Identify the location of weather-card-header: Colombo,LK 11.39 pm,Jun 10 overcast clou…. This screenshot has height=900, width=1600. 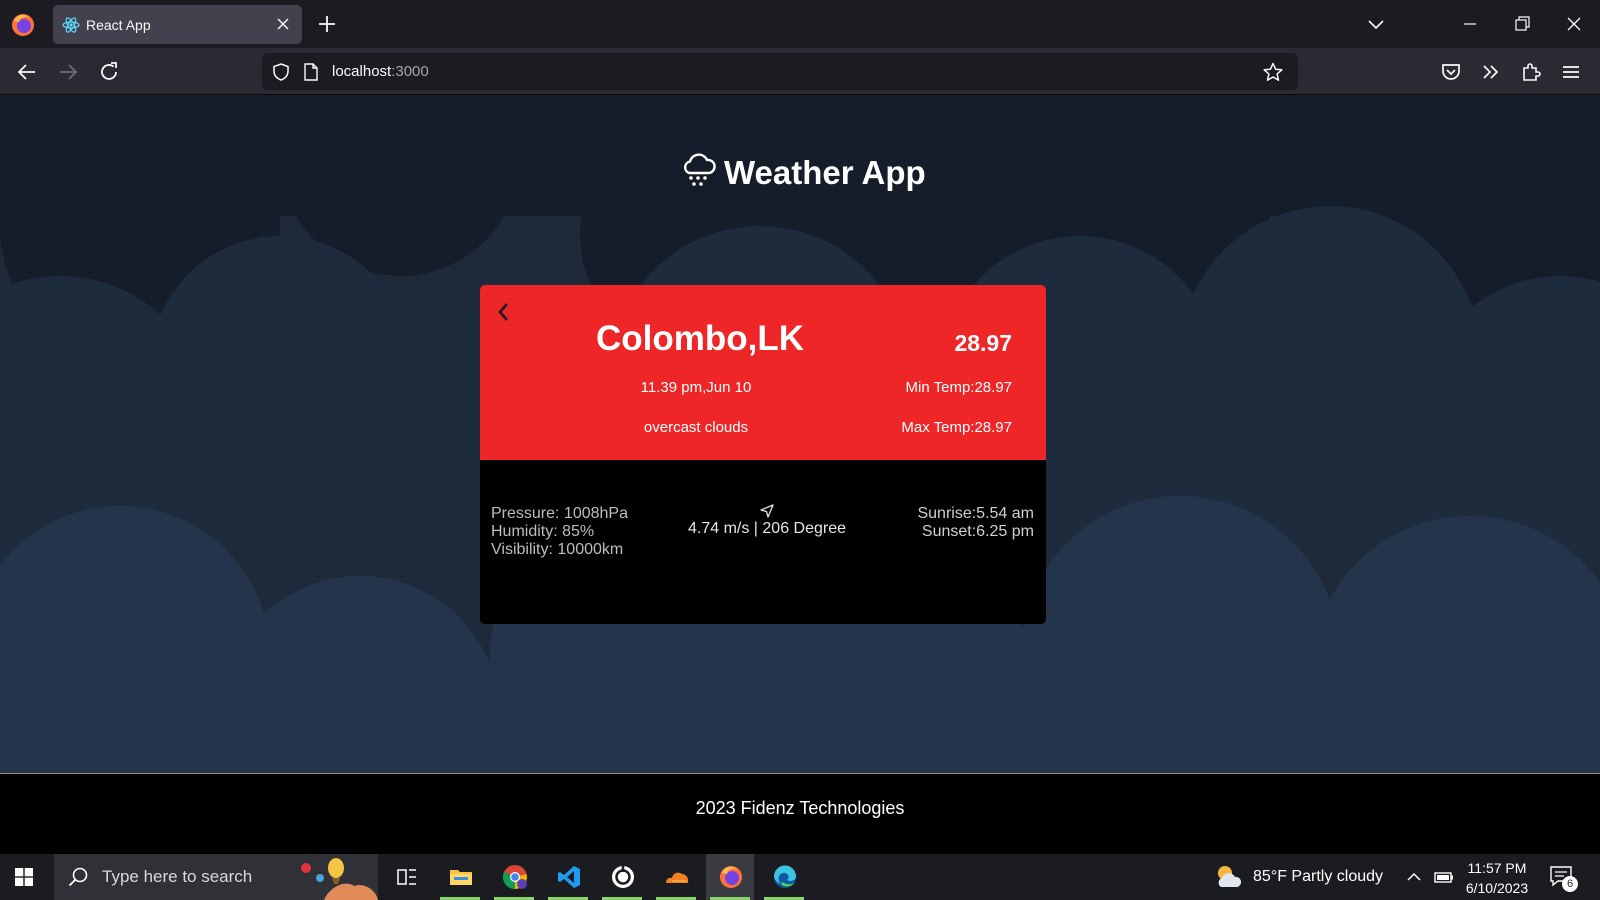
(763, 372).